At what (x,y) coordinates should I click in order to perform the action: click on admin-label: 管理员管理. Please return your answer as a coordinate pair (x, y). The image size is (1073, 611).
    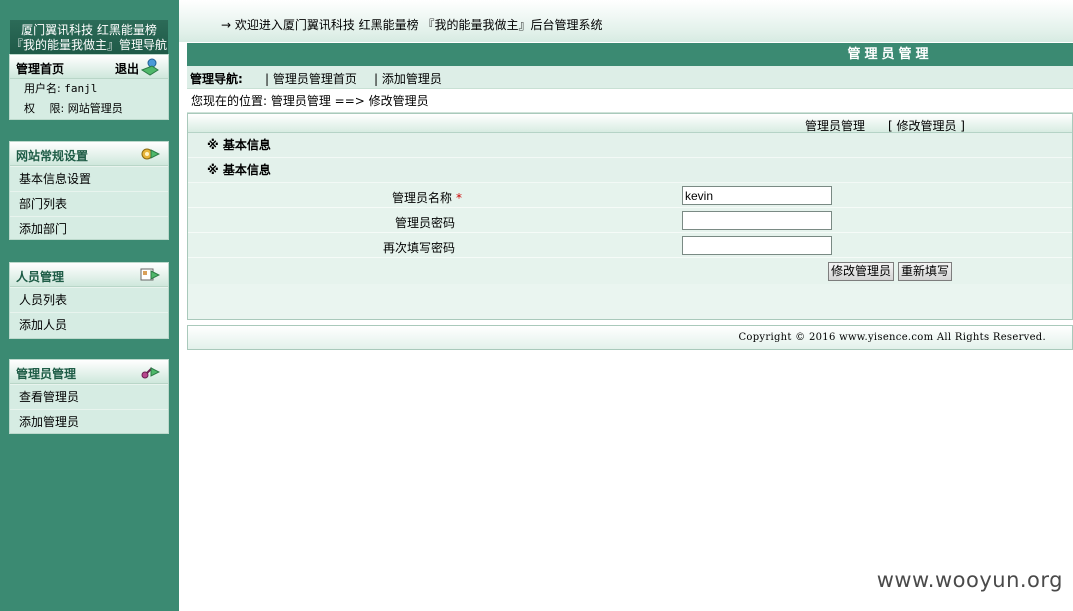
    Looking at the image, I should click on (46, 374).